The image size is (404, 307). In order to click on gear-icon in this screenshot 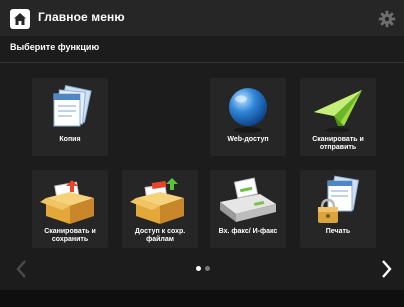, I will do `click(387, 19)`.